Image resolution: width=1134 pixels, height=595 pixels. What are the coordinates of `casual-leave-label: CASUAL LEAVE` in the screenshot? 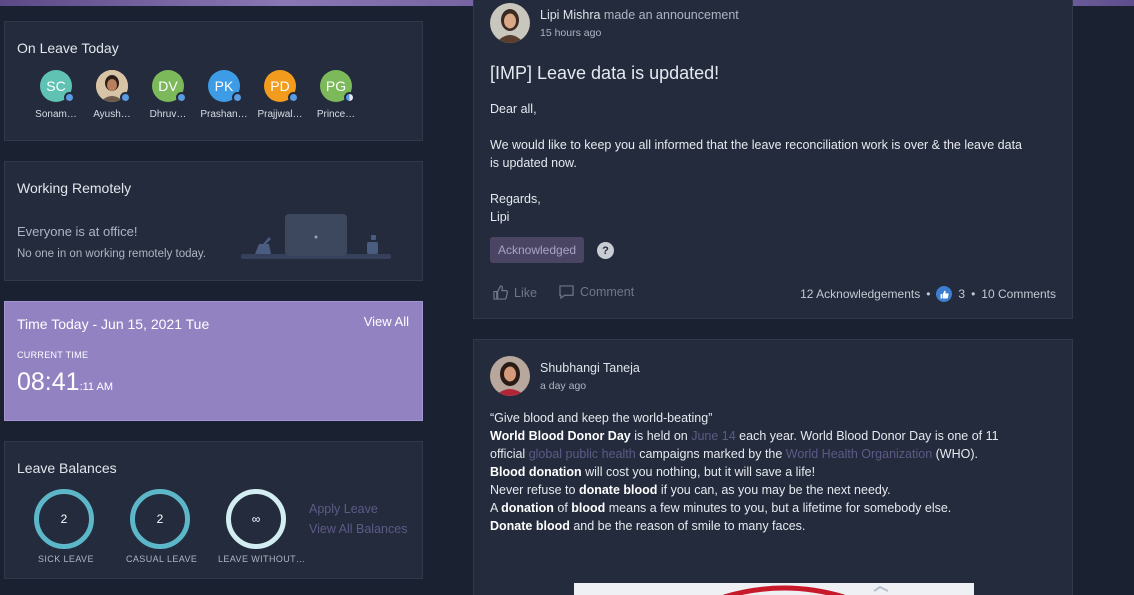 It's located at (162, 559).